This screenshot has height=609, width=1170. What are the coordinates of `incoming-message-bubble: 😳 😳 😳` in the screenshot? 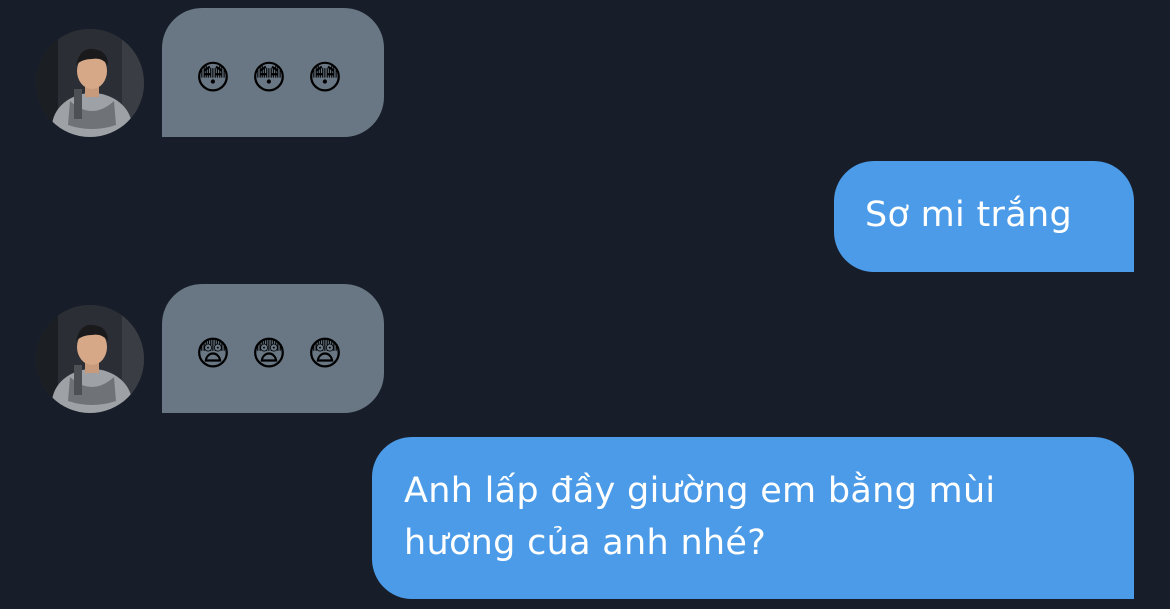 It's located at (273, 72).